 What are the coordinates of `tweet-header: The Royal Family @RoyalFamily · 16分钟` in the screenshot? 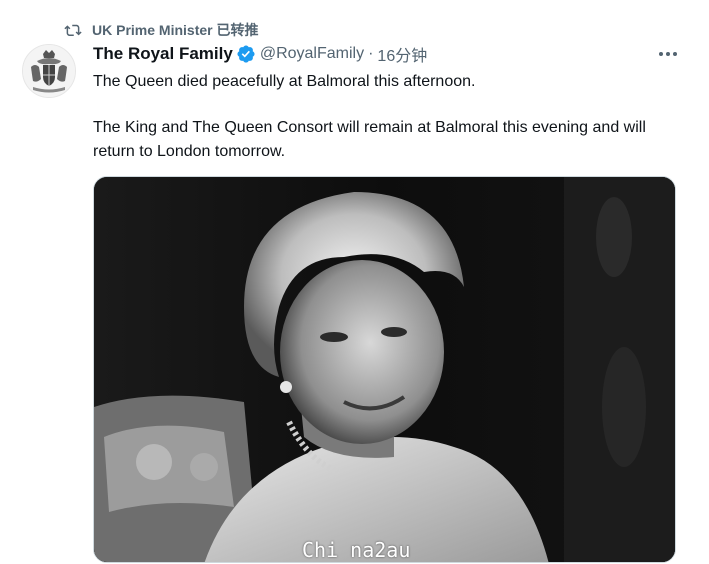 It's located at (260, 54).